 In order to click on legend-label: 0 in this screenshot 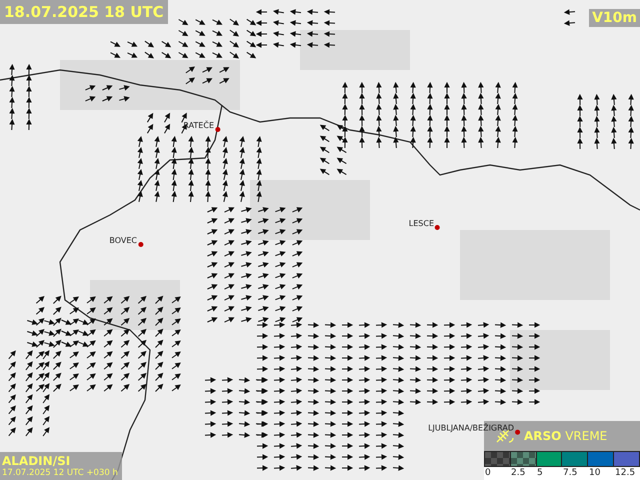, I will do `click(488, 473)`.